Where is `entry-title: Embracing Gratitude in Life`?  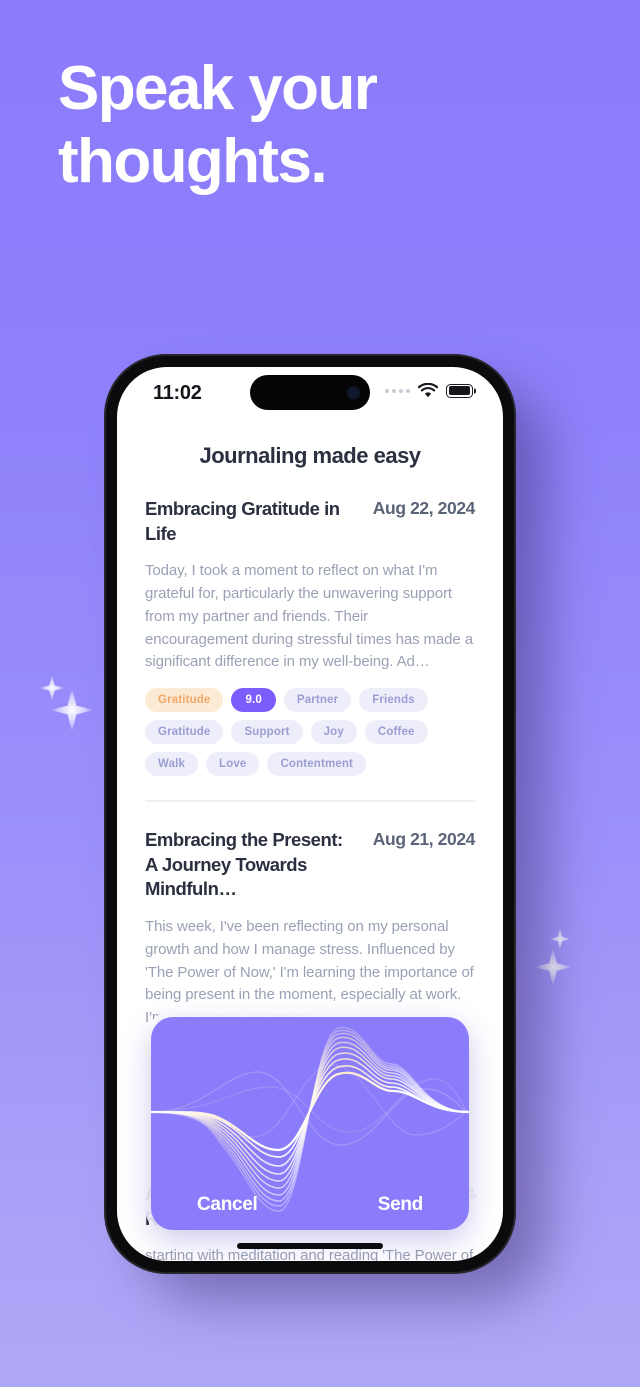
entry-title: Embracing Gratitude in Life is located at coordinates (242, 521).